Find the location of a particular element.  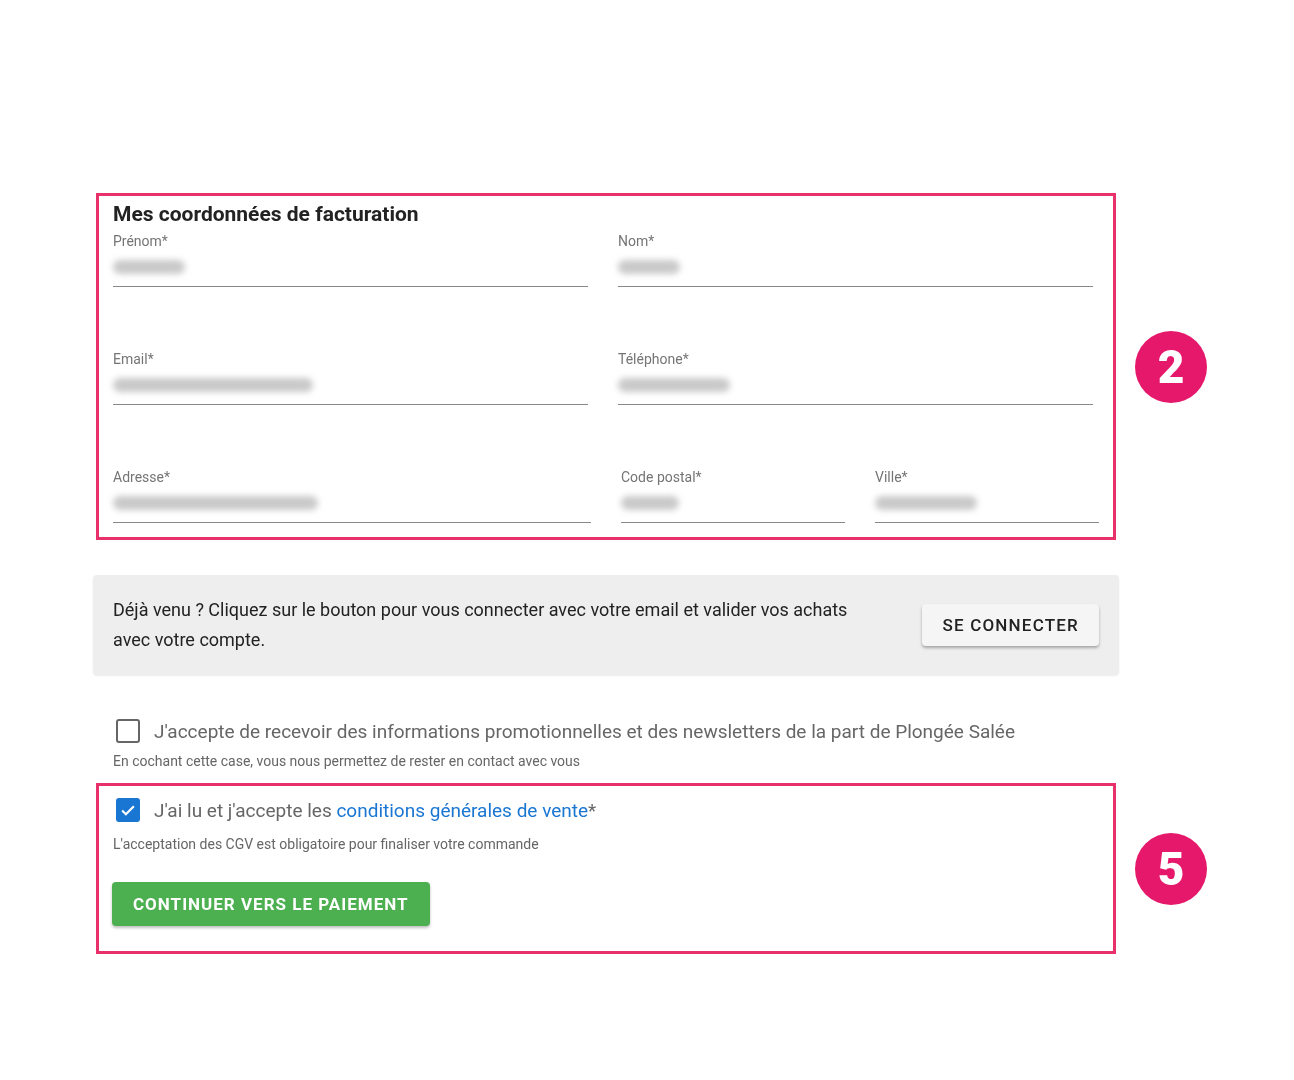

step-badge: 2 is located at coordinates (1171, 366).